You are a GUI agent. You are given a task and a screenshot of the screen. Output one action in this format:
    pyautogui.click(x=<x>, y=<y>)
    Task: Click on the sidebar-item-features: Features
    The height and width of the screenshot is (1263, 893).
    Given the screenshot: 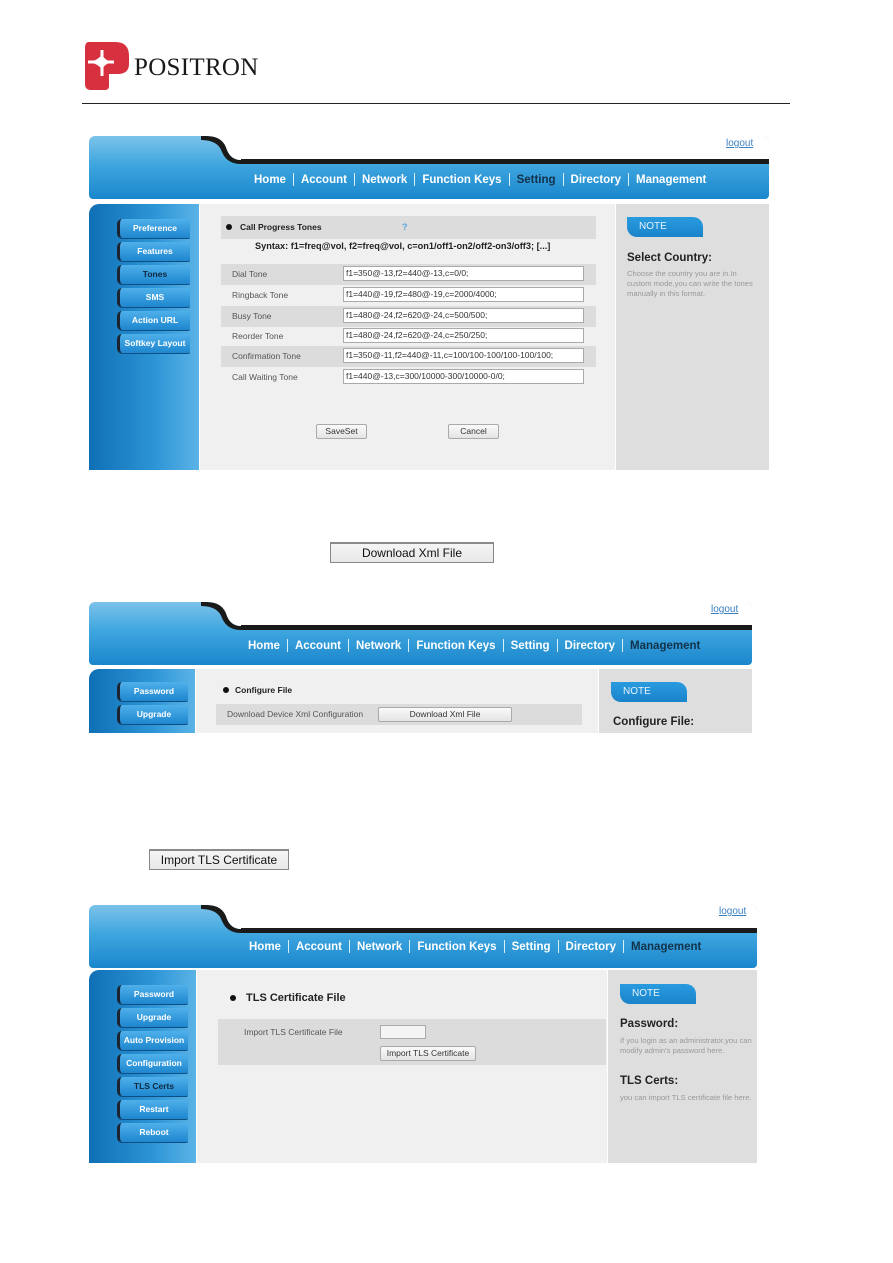 What is the action you would take?
    pyautogui.click(x=153, y=251)
    